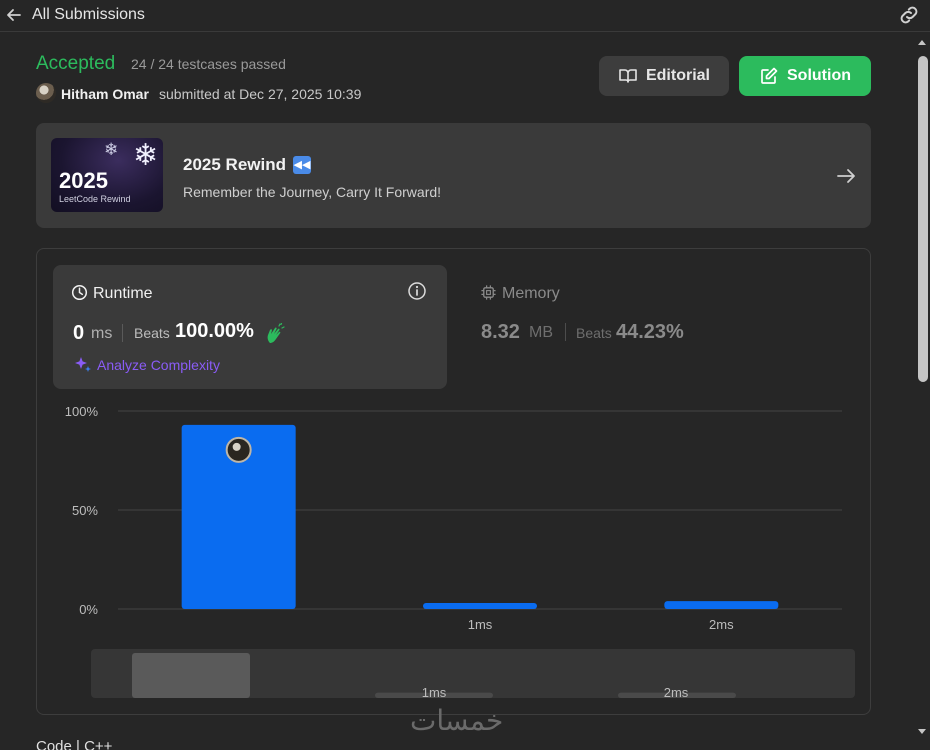  What do you see at coordinates (111, 149) in the screenshot?
I see `snowflake-small-icon: ❄` at bounding box center [111, 149].